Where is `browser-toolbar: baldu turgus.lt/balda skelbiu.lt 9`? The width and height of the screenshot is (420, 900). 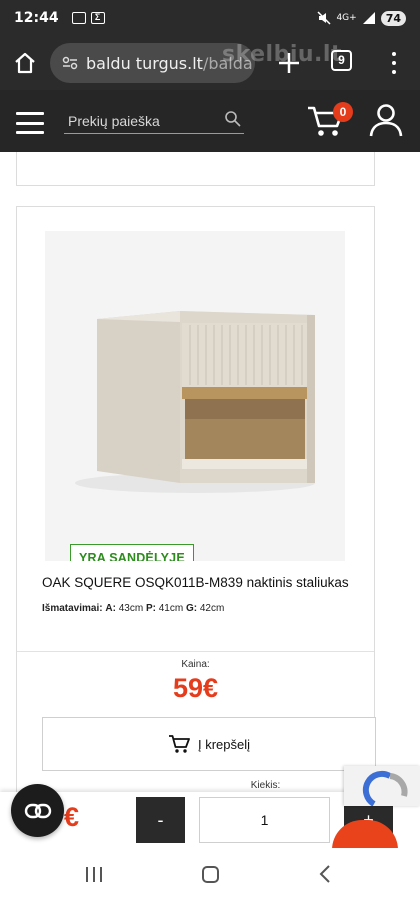 browser-toolbar: baldu turgus.lt/balda skelbiu.lt 9 is located at coordinates (210, 63).